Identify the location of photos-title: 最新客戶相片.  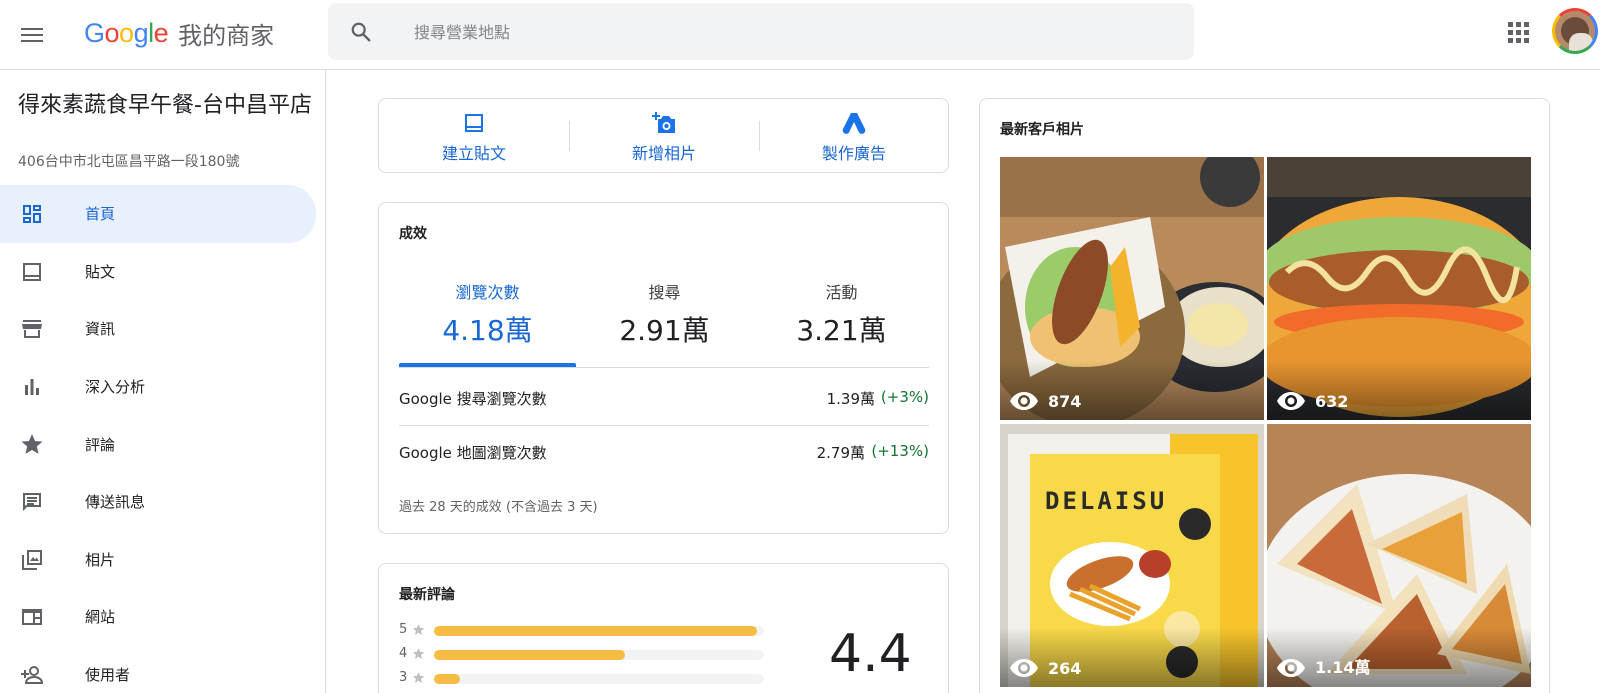
(1042, 130).